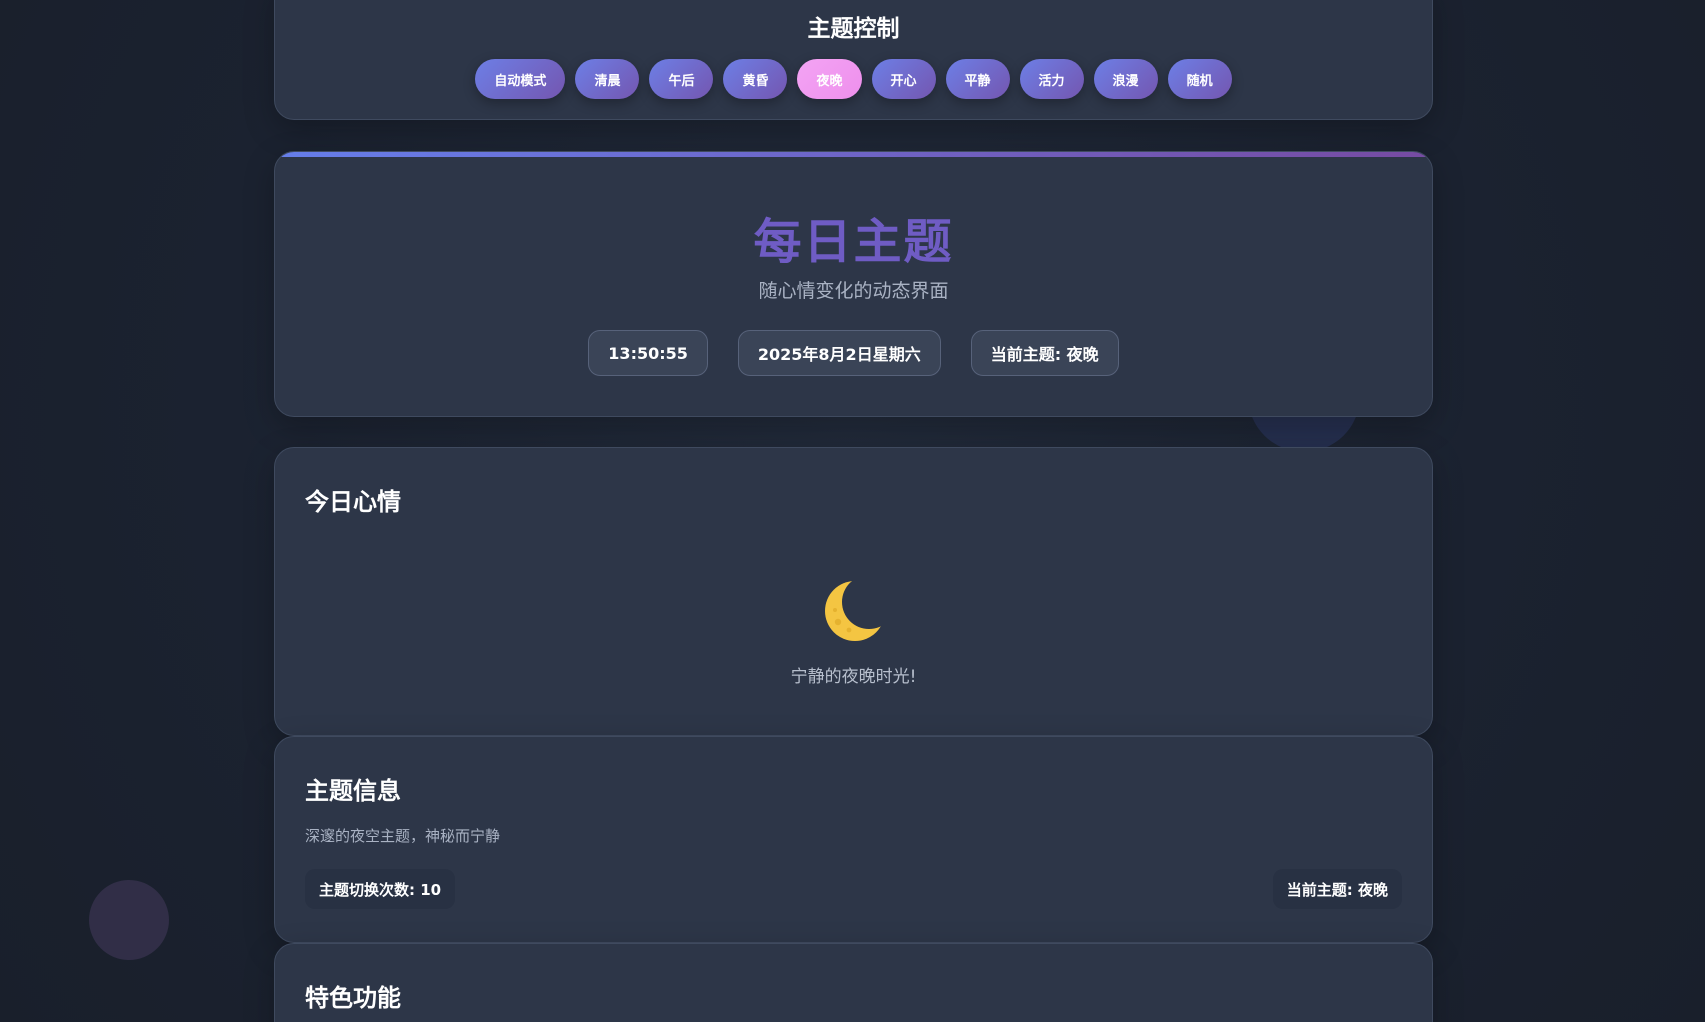  What do you see at coordinates (129, 920) in the screenshot?
I see `decorative-circle` at bounding box center [129, 920].